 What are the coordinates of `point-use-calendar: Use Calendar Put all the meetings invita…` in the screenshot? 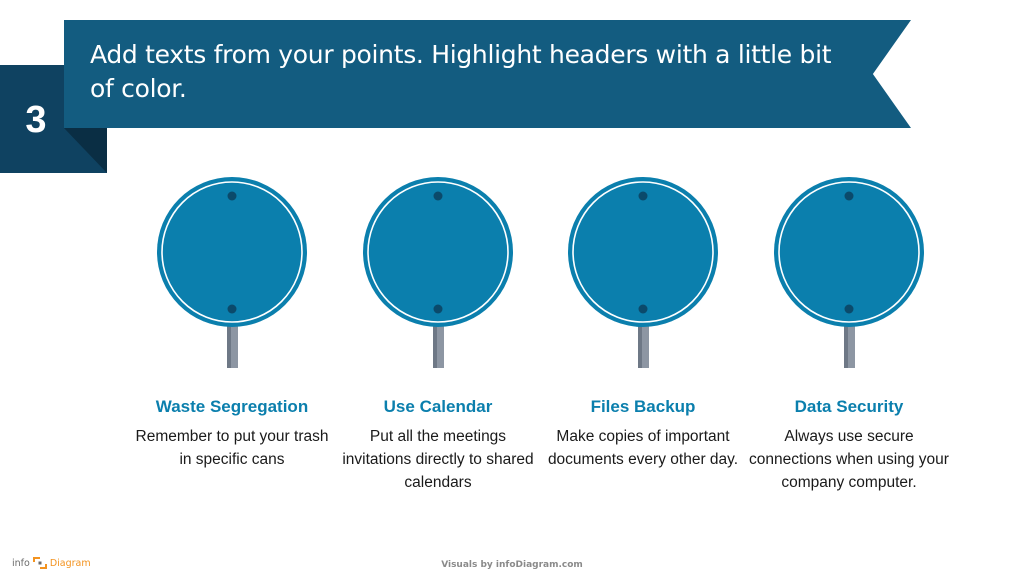 It's located at (438, 444).